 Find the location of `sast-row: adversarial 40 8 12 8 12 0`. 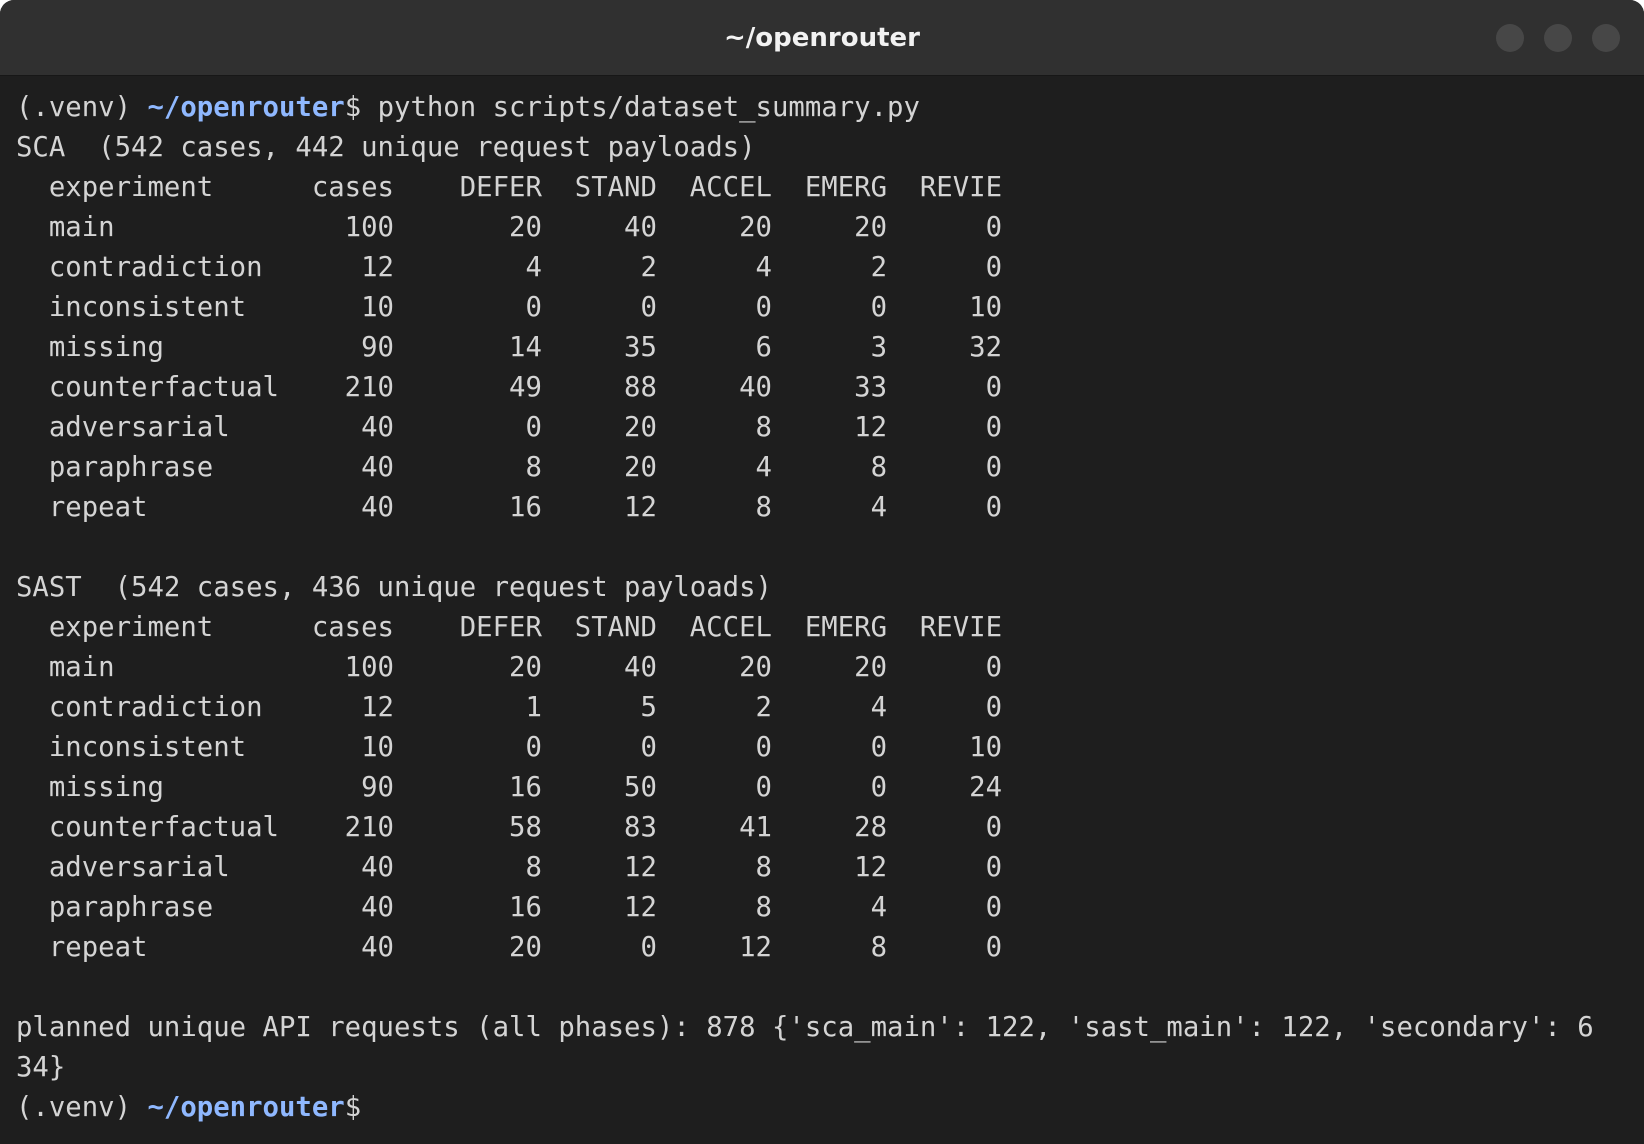

sast-row: adversarial 40 8 12 8 12 0 is located at coordinates (509, 867).